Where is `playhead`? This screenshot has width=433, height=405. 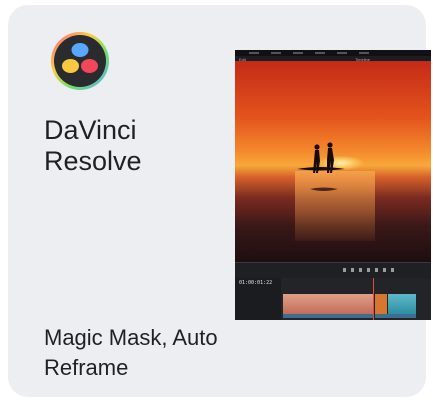 playhead is located at coordinates (373, 299).